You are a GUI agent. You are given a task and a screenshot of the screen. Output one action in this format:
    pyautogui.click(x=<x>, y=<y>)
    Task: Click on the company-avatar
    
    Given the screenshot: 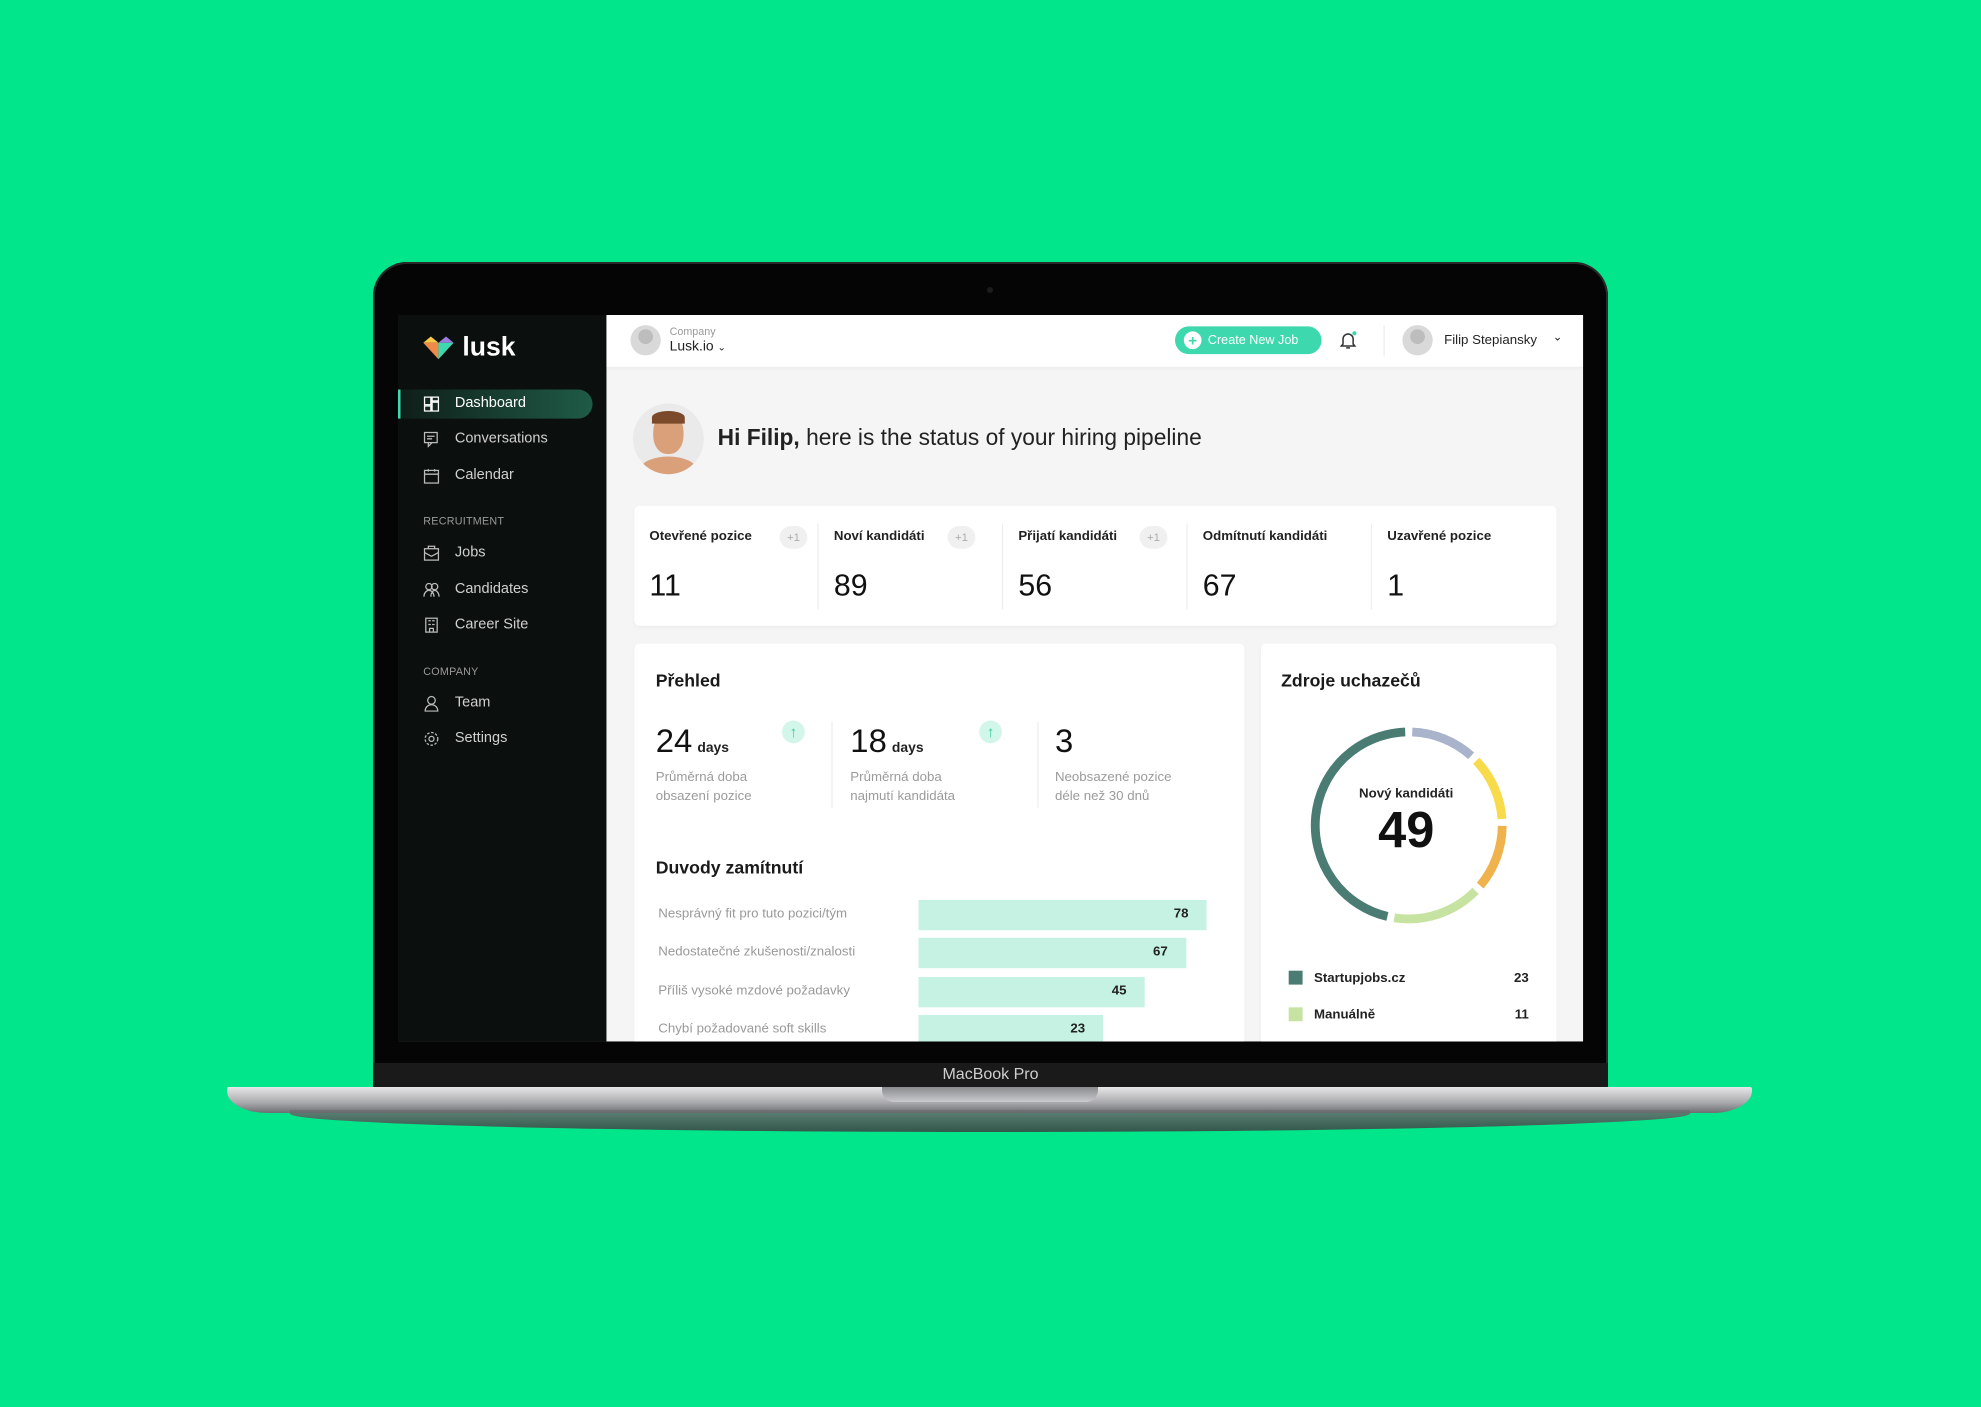 What is the action you would take?
    pyautogui.click(x=645, y=340)
    